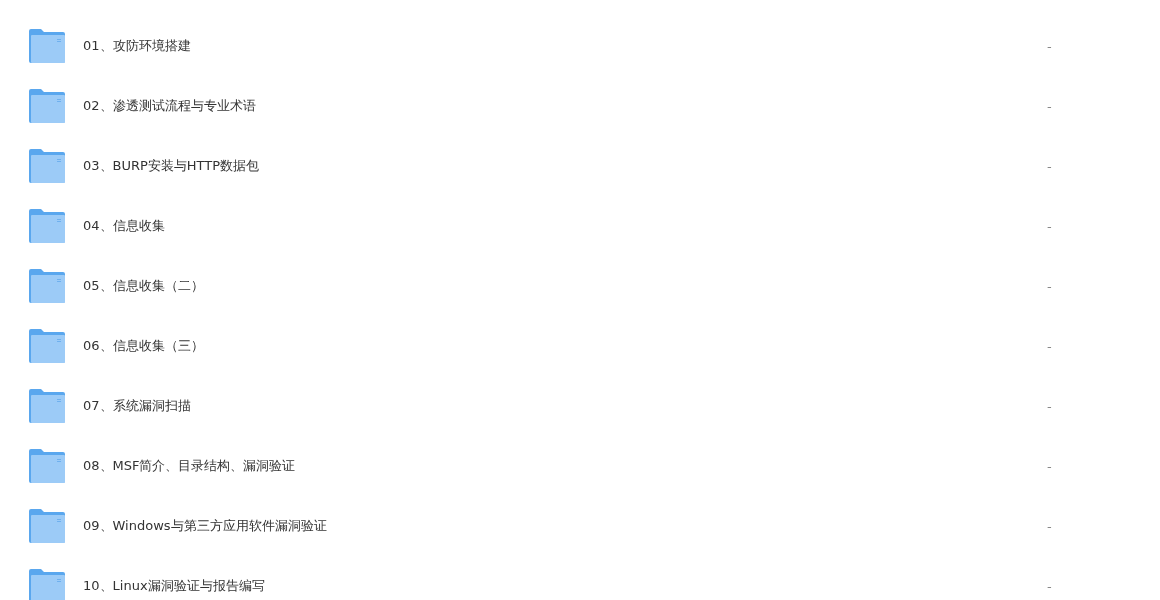 This screenshot has height=600, width=1160. I want to click on folder-name: 05、信息收集（二）, so click(565, 286).